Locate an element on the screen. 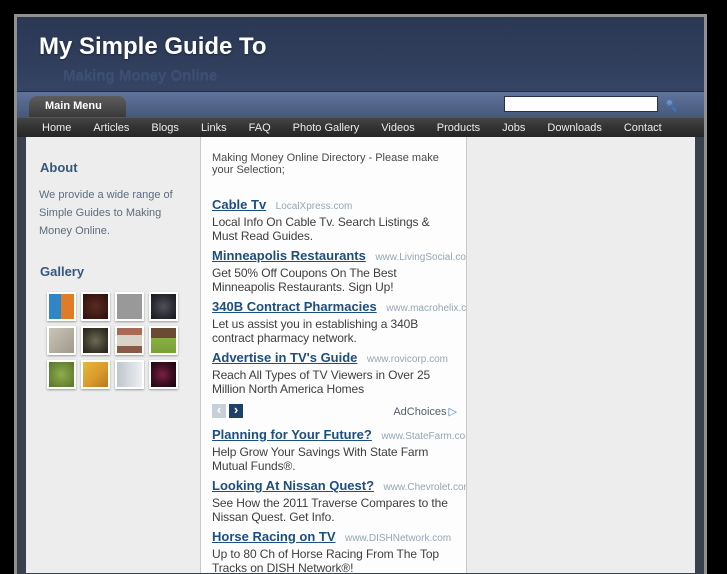  main-menu-tab: Main Menu is located at coordinates (77, 106).